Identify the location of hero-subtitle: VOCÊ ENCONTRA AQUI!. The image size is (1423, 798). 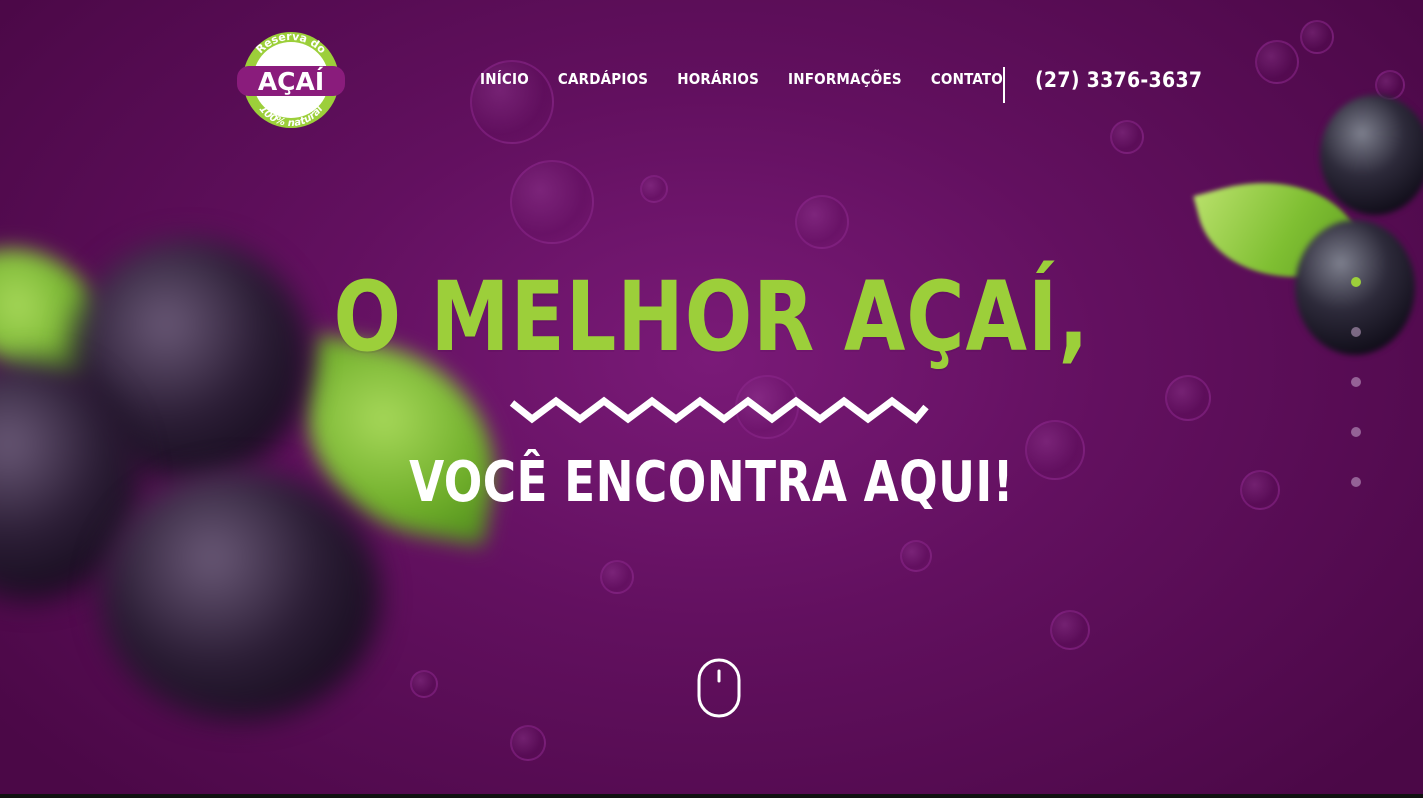
(711, 482).